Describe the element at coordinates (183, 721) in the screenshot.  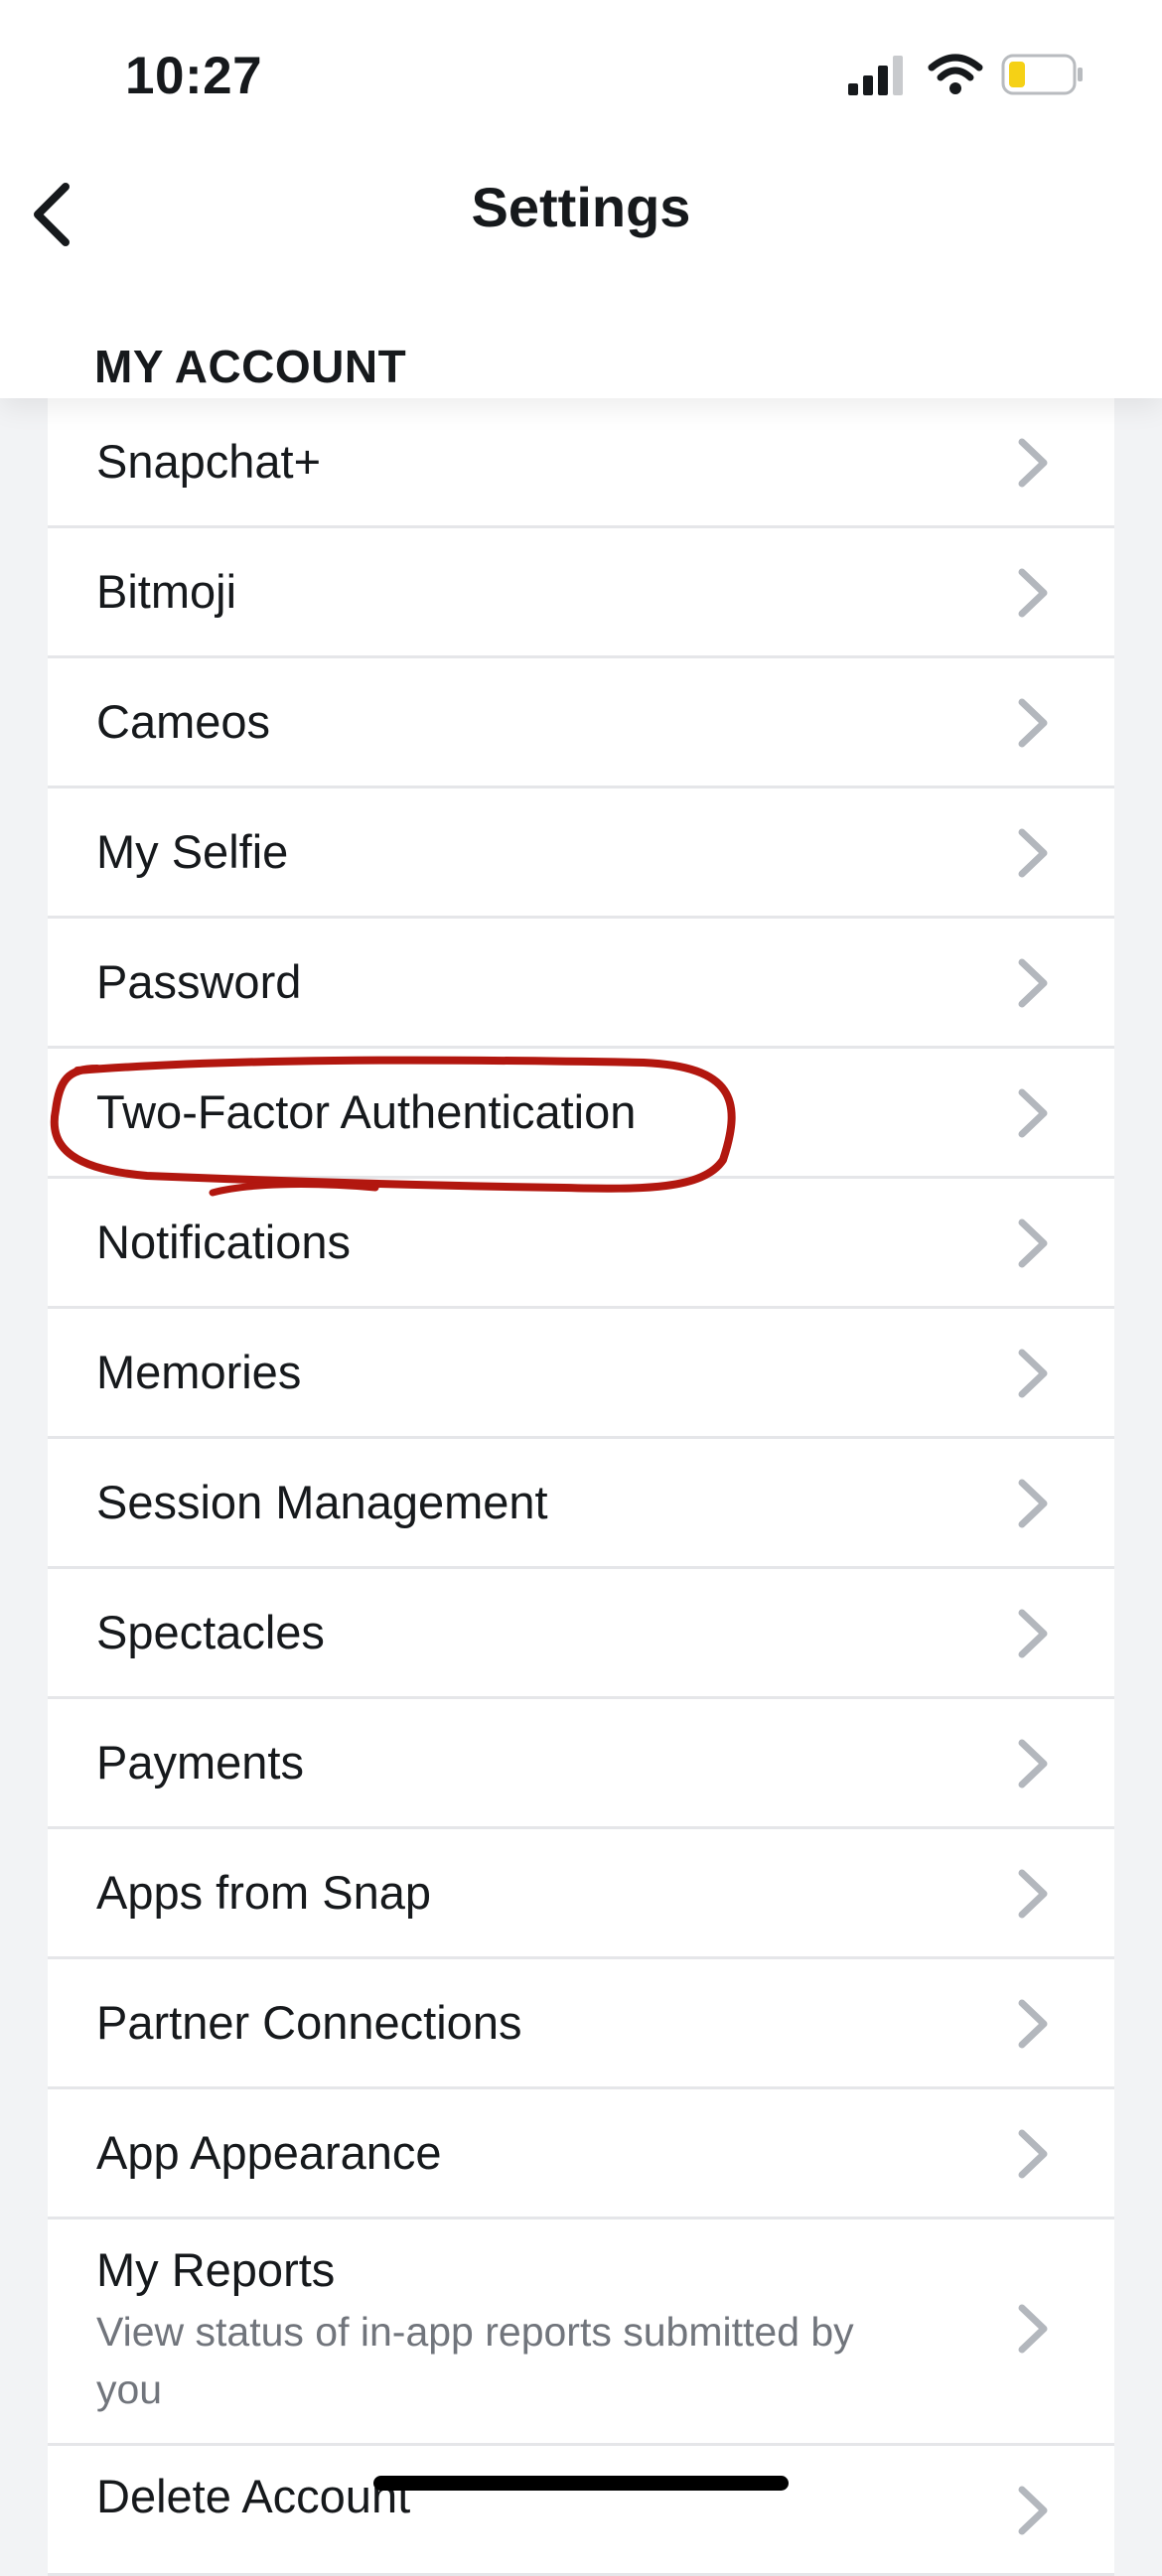
I see `settings-item-label: Cameos` at that location.